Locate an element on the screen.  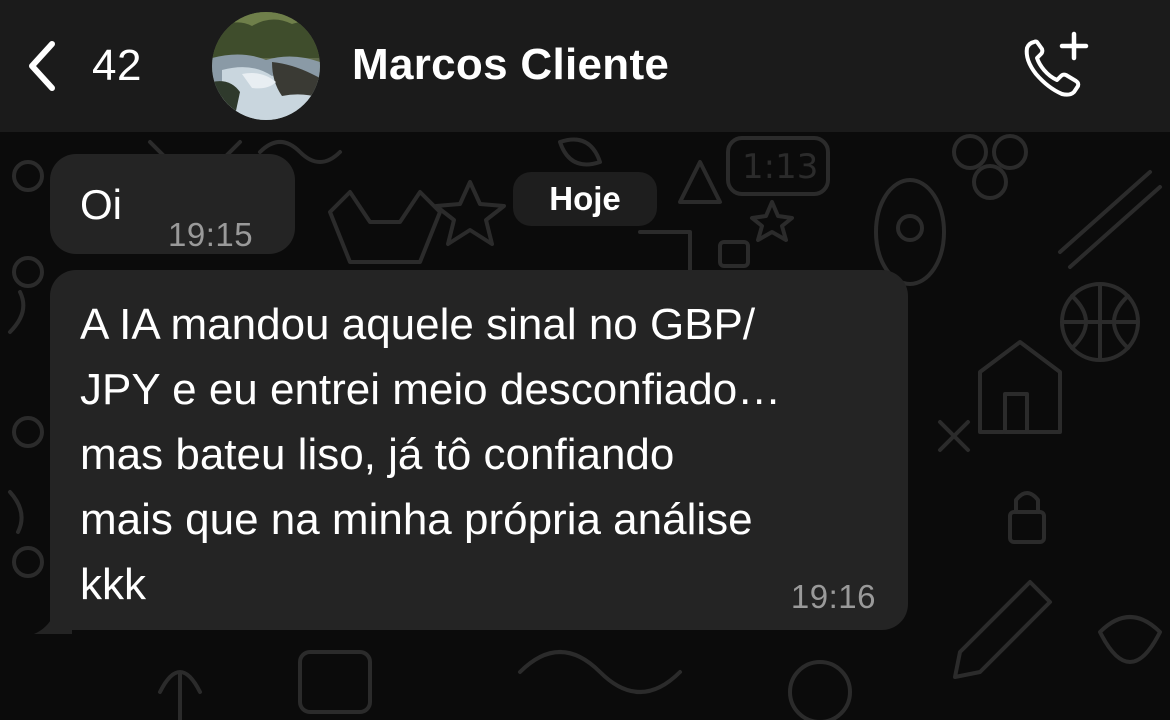
add-call-button is located at coordinates (1056, 66).